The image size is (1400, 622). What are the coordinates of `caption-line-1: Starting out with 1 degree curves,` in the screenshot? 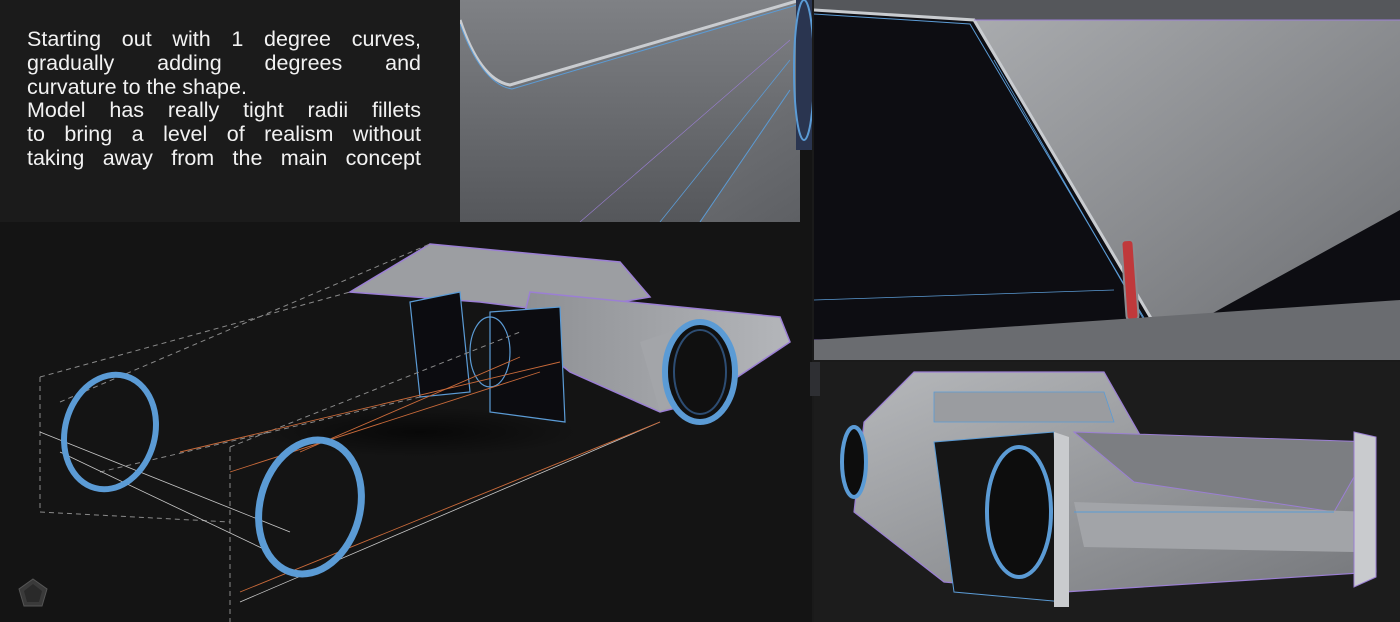 It's located at (224, 39).